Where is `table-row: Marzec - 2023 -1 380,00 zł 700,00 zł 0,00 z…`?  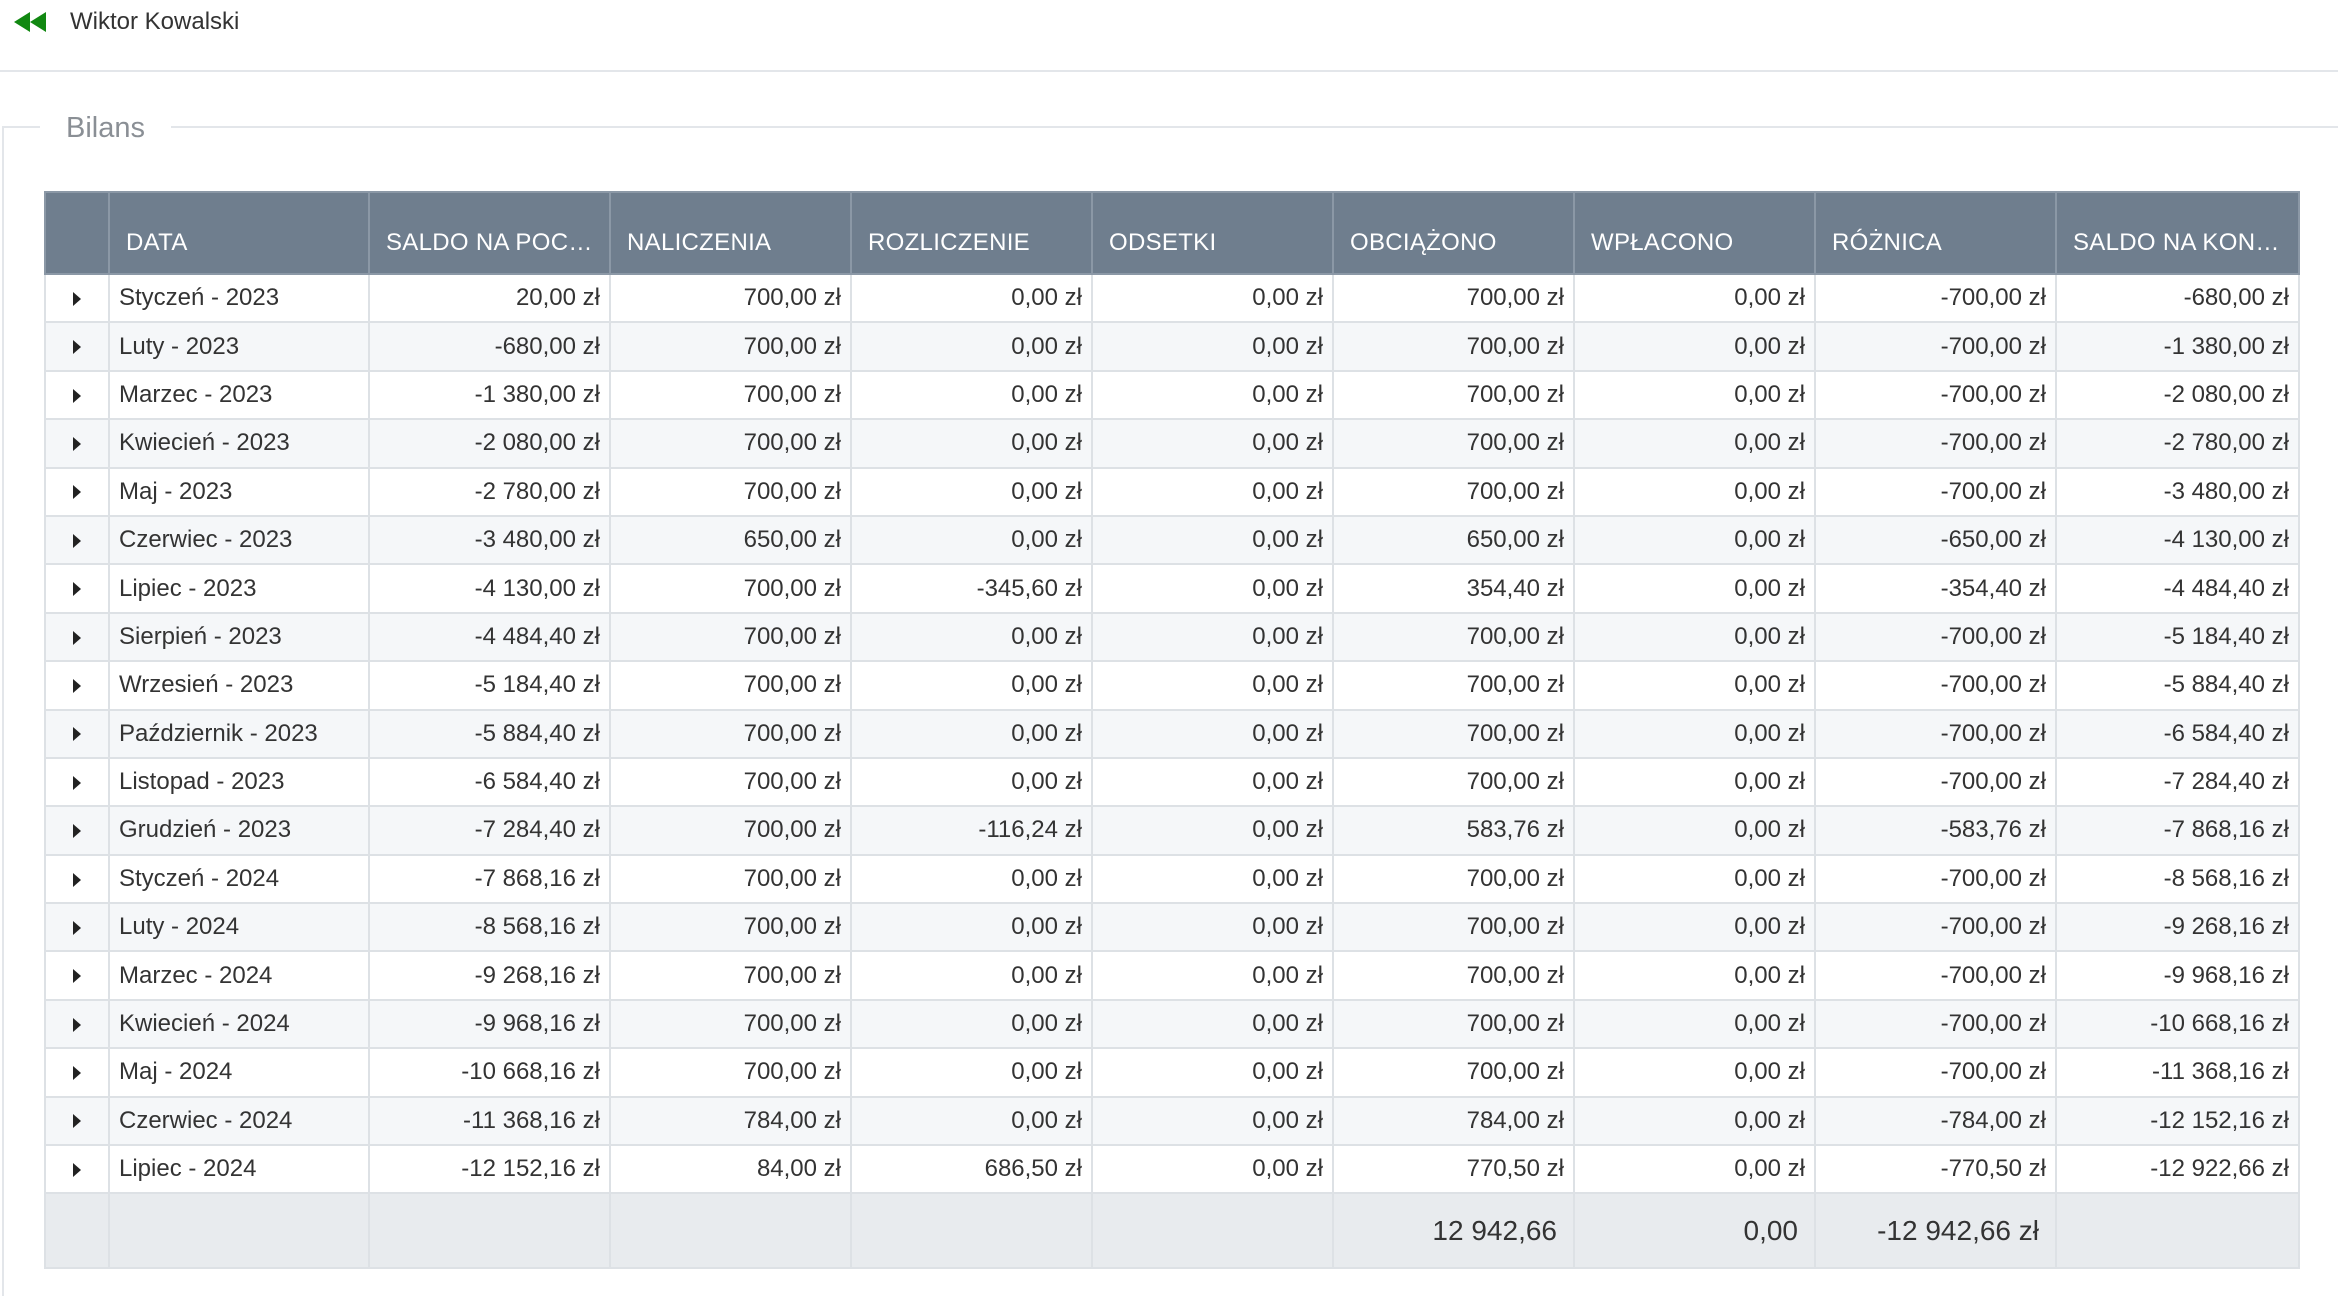
table-row: Marzec - 2023 -1 380,00 zł 700,00 zł 0,00 z… is located at coordinates (1172, 395).